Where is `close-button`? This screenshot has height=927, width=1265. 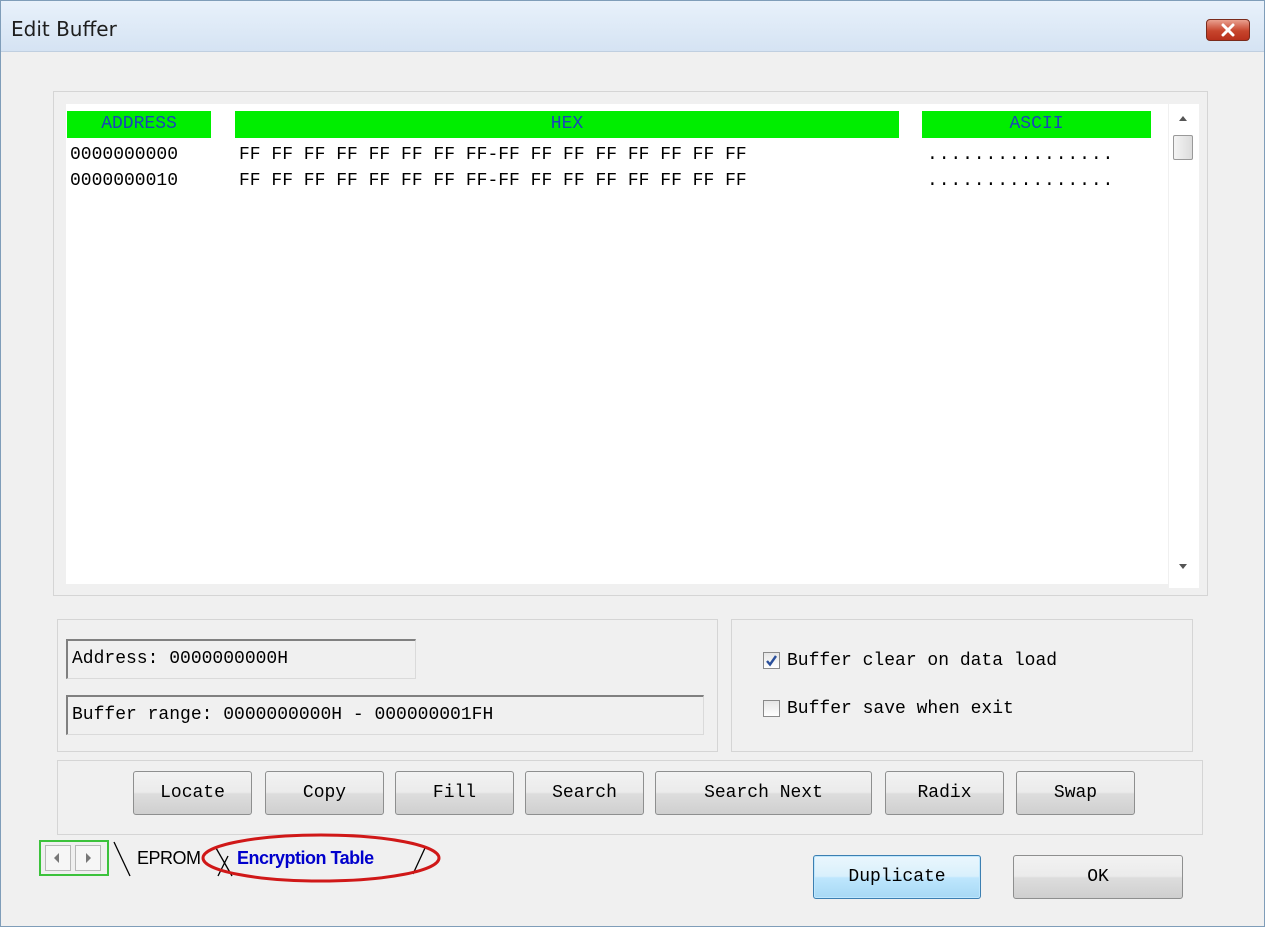
close-button is located at coordinates (1228, 30).